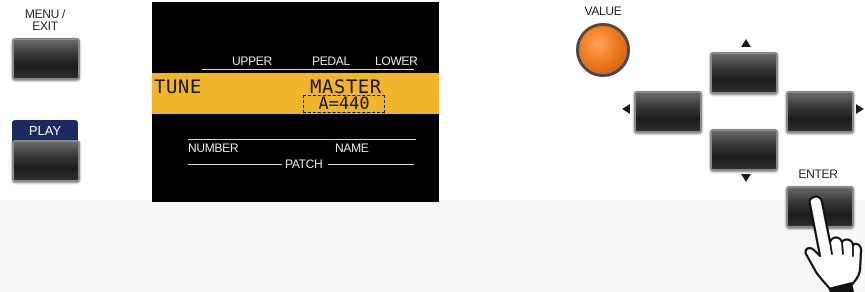 This screenshot has height=292, width=865. I want to click on section-label-pedal: PEDAL, so click(331, 61).